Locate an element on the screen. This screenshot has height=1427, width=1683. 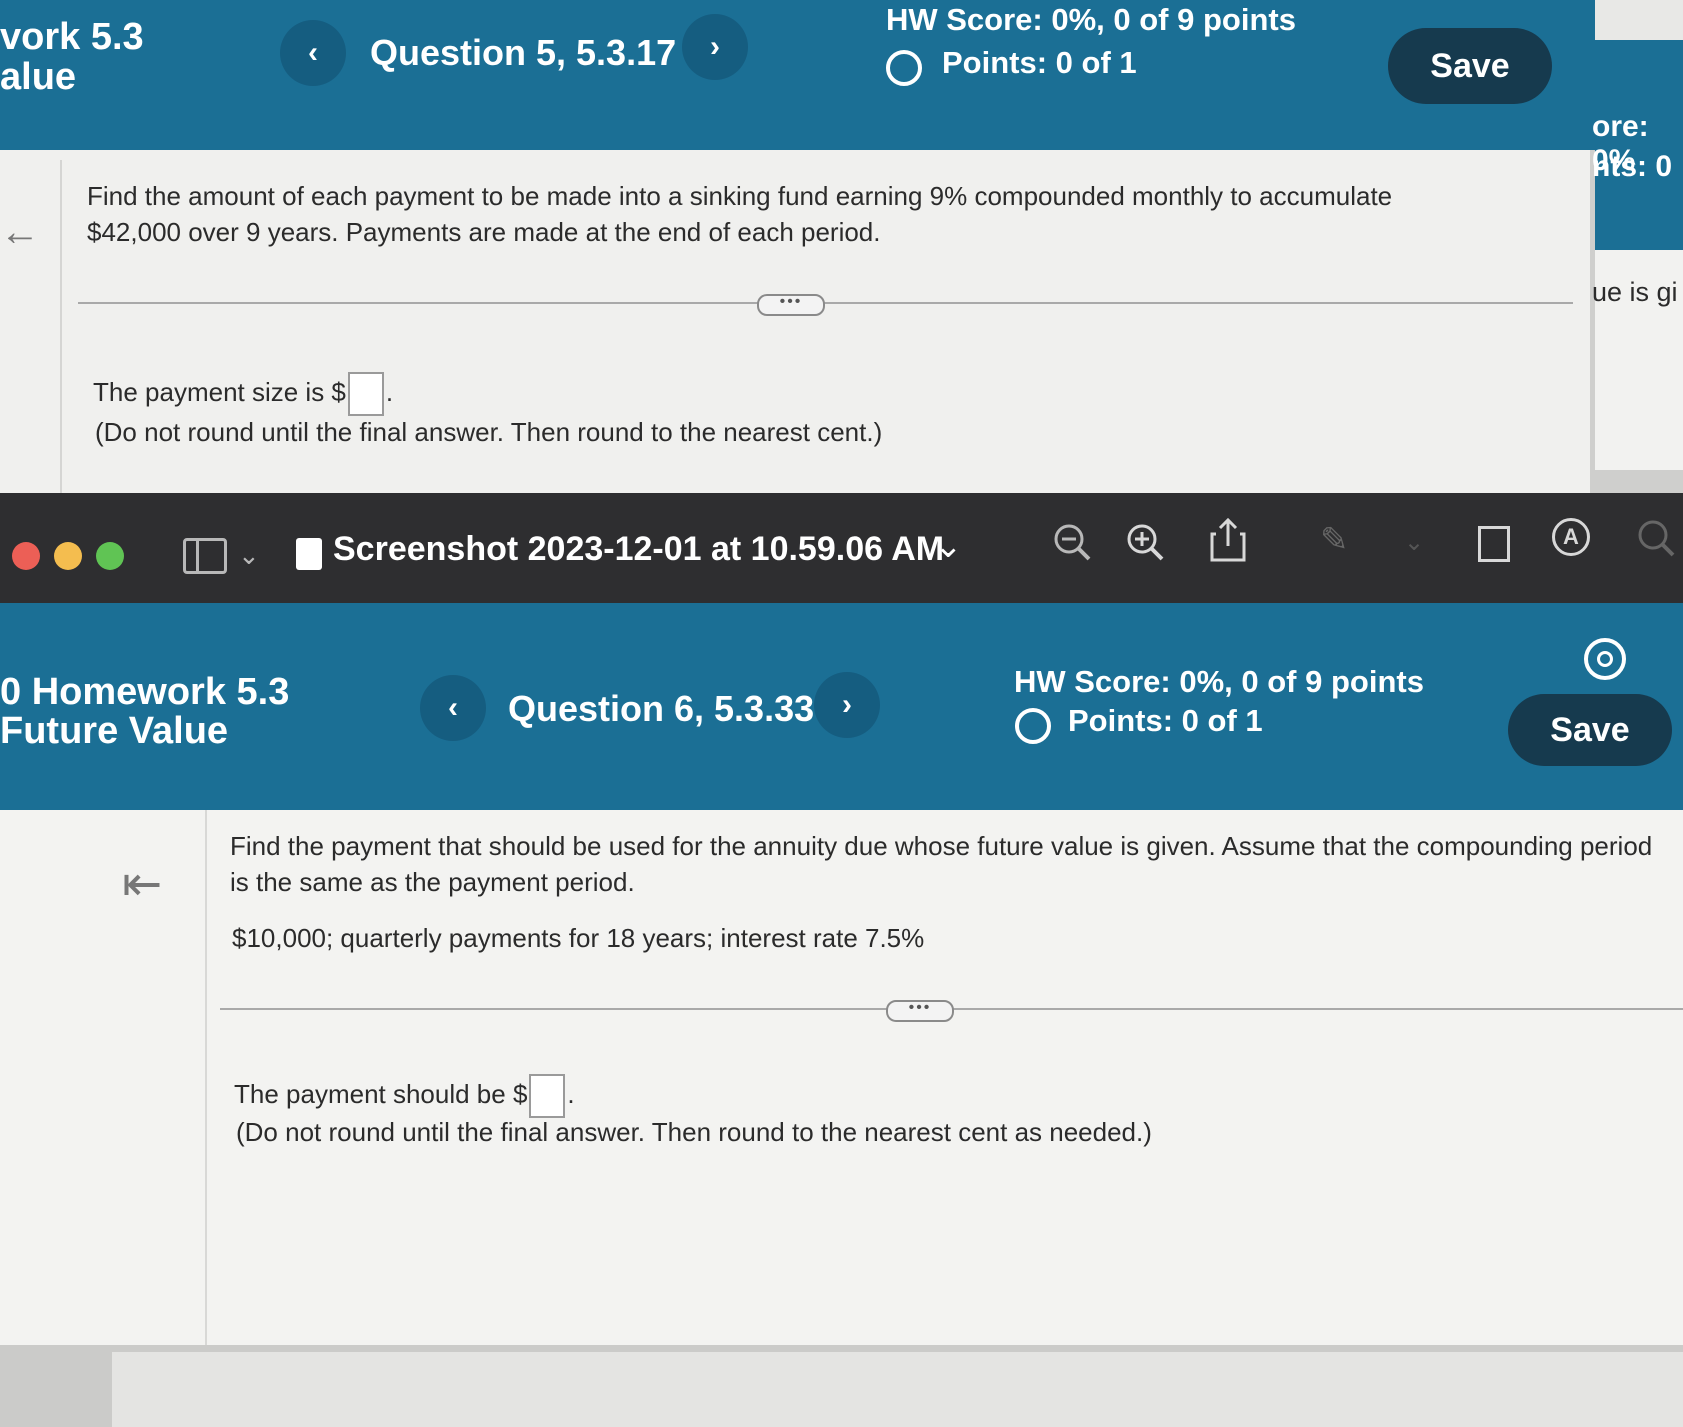
zoom-in-icon is located at coordinates (1145, 542).